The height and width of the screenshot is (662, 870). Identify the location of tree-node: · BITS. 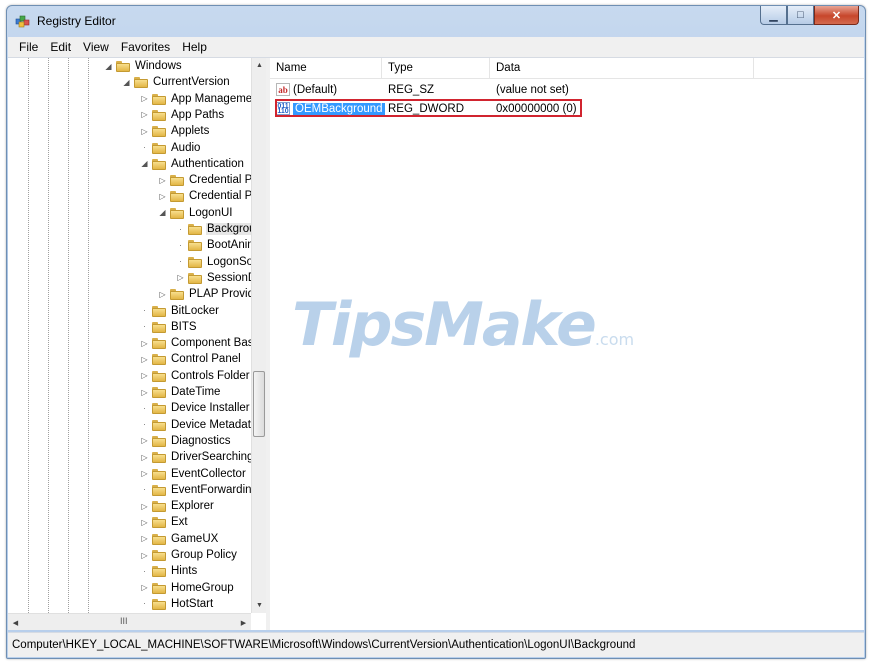
(169, 327).